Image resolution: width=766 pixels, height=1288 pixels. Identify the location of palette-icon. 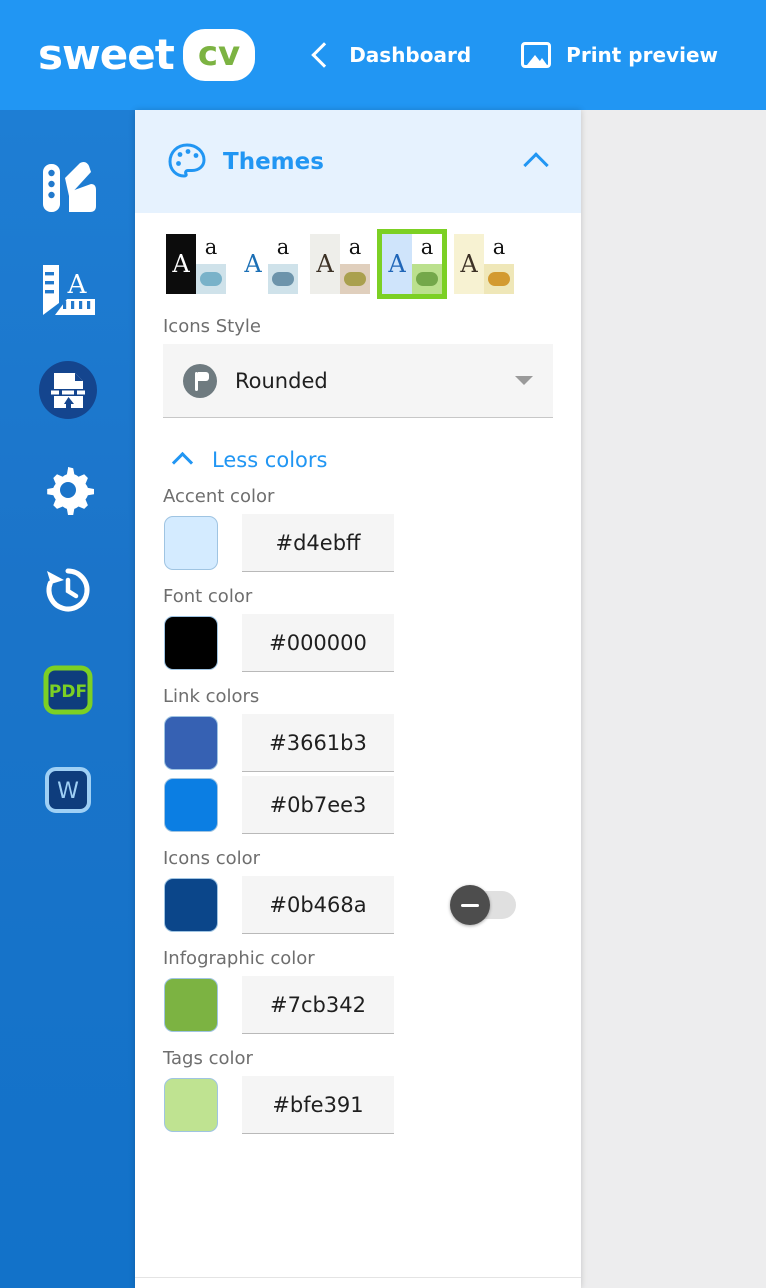
(187, 160).